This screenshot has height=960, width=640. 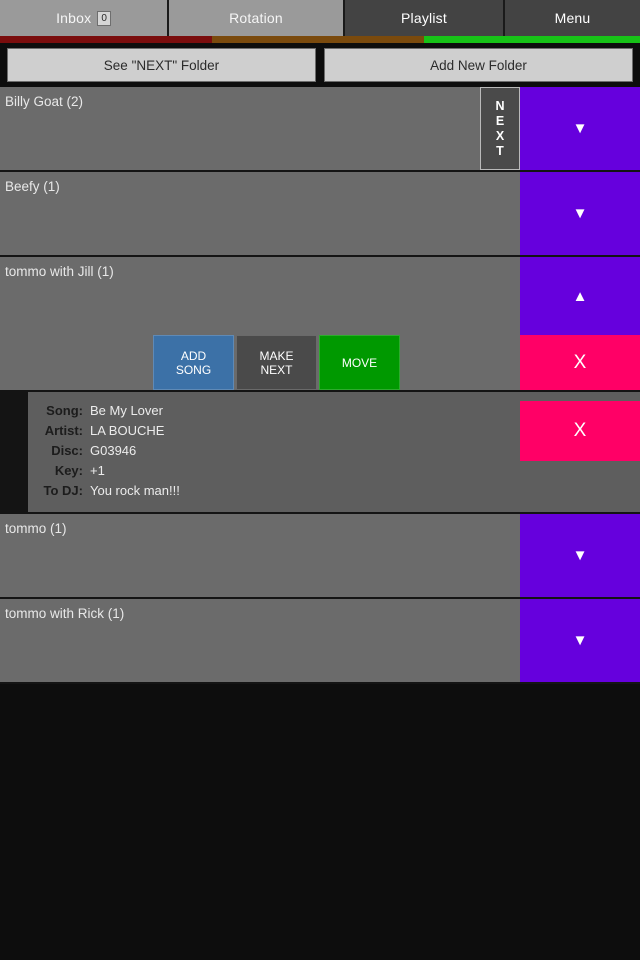 I want to click on collapse-folder-button: ▲, so click(x=580, y=296).